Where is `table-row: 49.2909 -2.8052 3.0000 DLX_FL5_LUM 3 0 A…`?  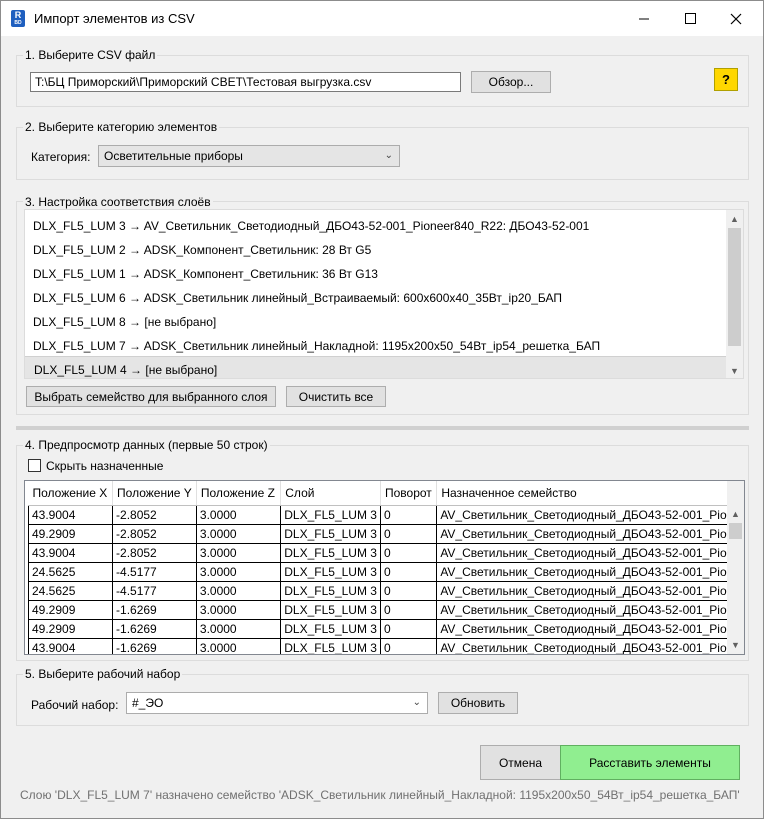 table-row: 49.2909 -2.8052 3.0000 DLX_FL5_LUM 3 0 A… is located at coordinates (385, 533).